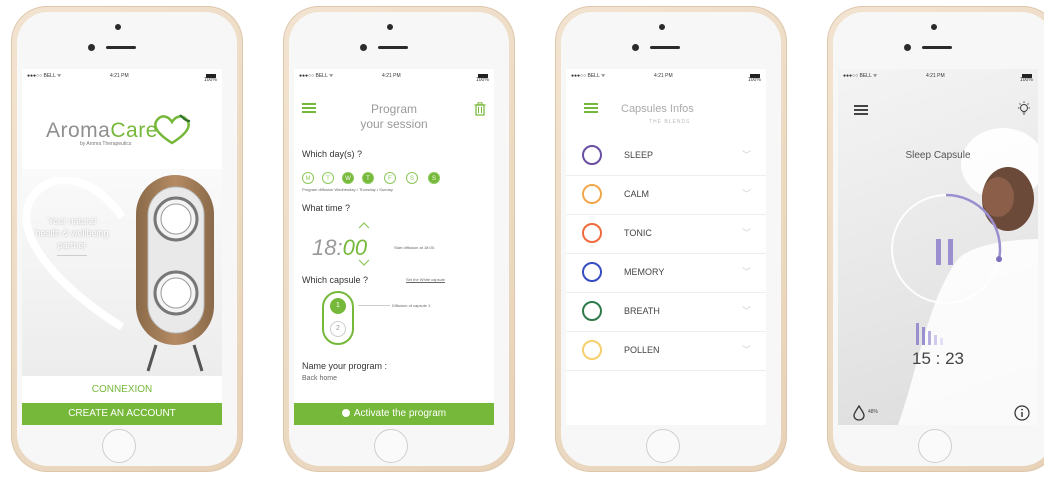  I want to click on diffuser-device-image, so click(175, 273).